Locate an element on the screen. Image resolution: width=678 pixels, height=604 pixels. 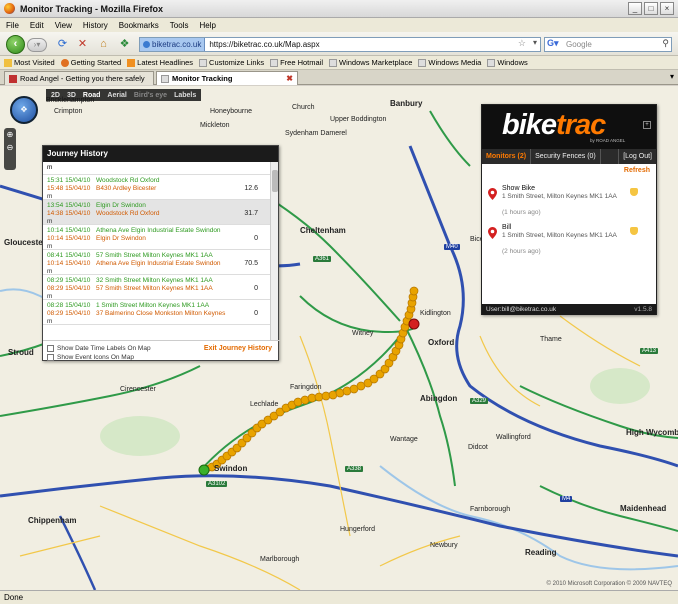
minimize-button: _ is located at coordinates (635, 8).